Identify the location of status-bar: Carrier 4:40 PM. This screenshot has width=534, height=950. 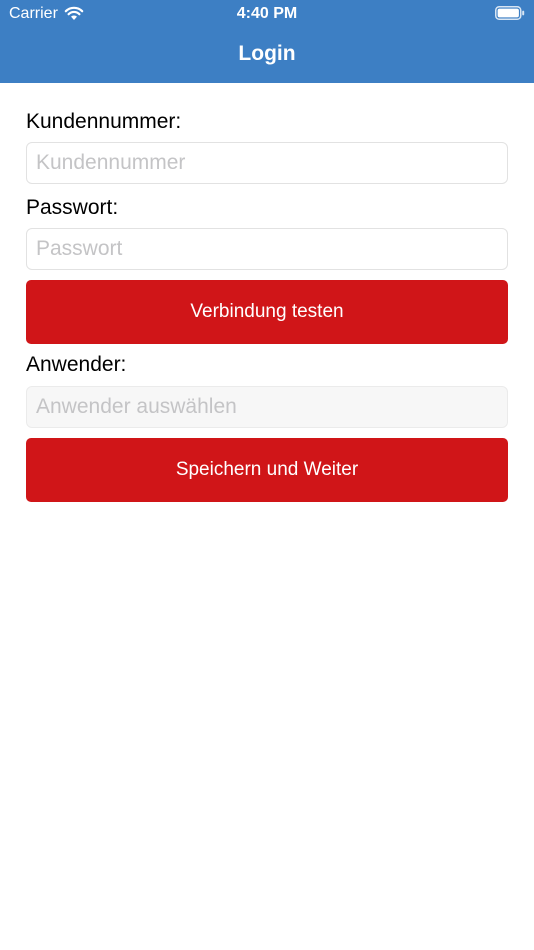
(267, 14).